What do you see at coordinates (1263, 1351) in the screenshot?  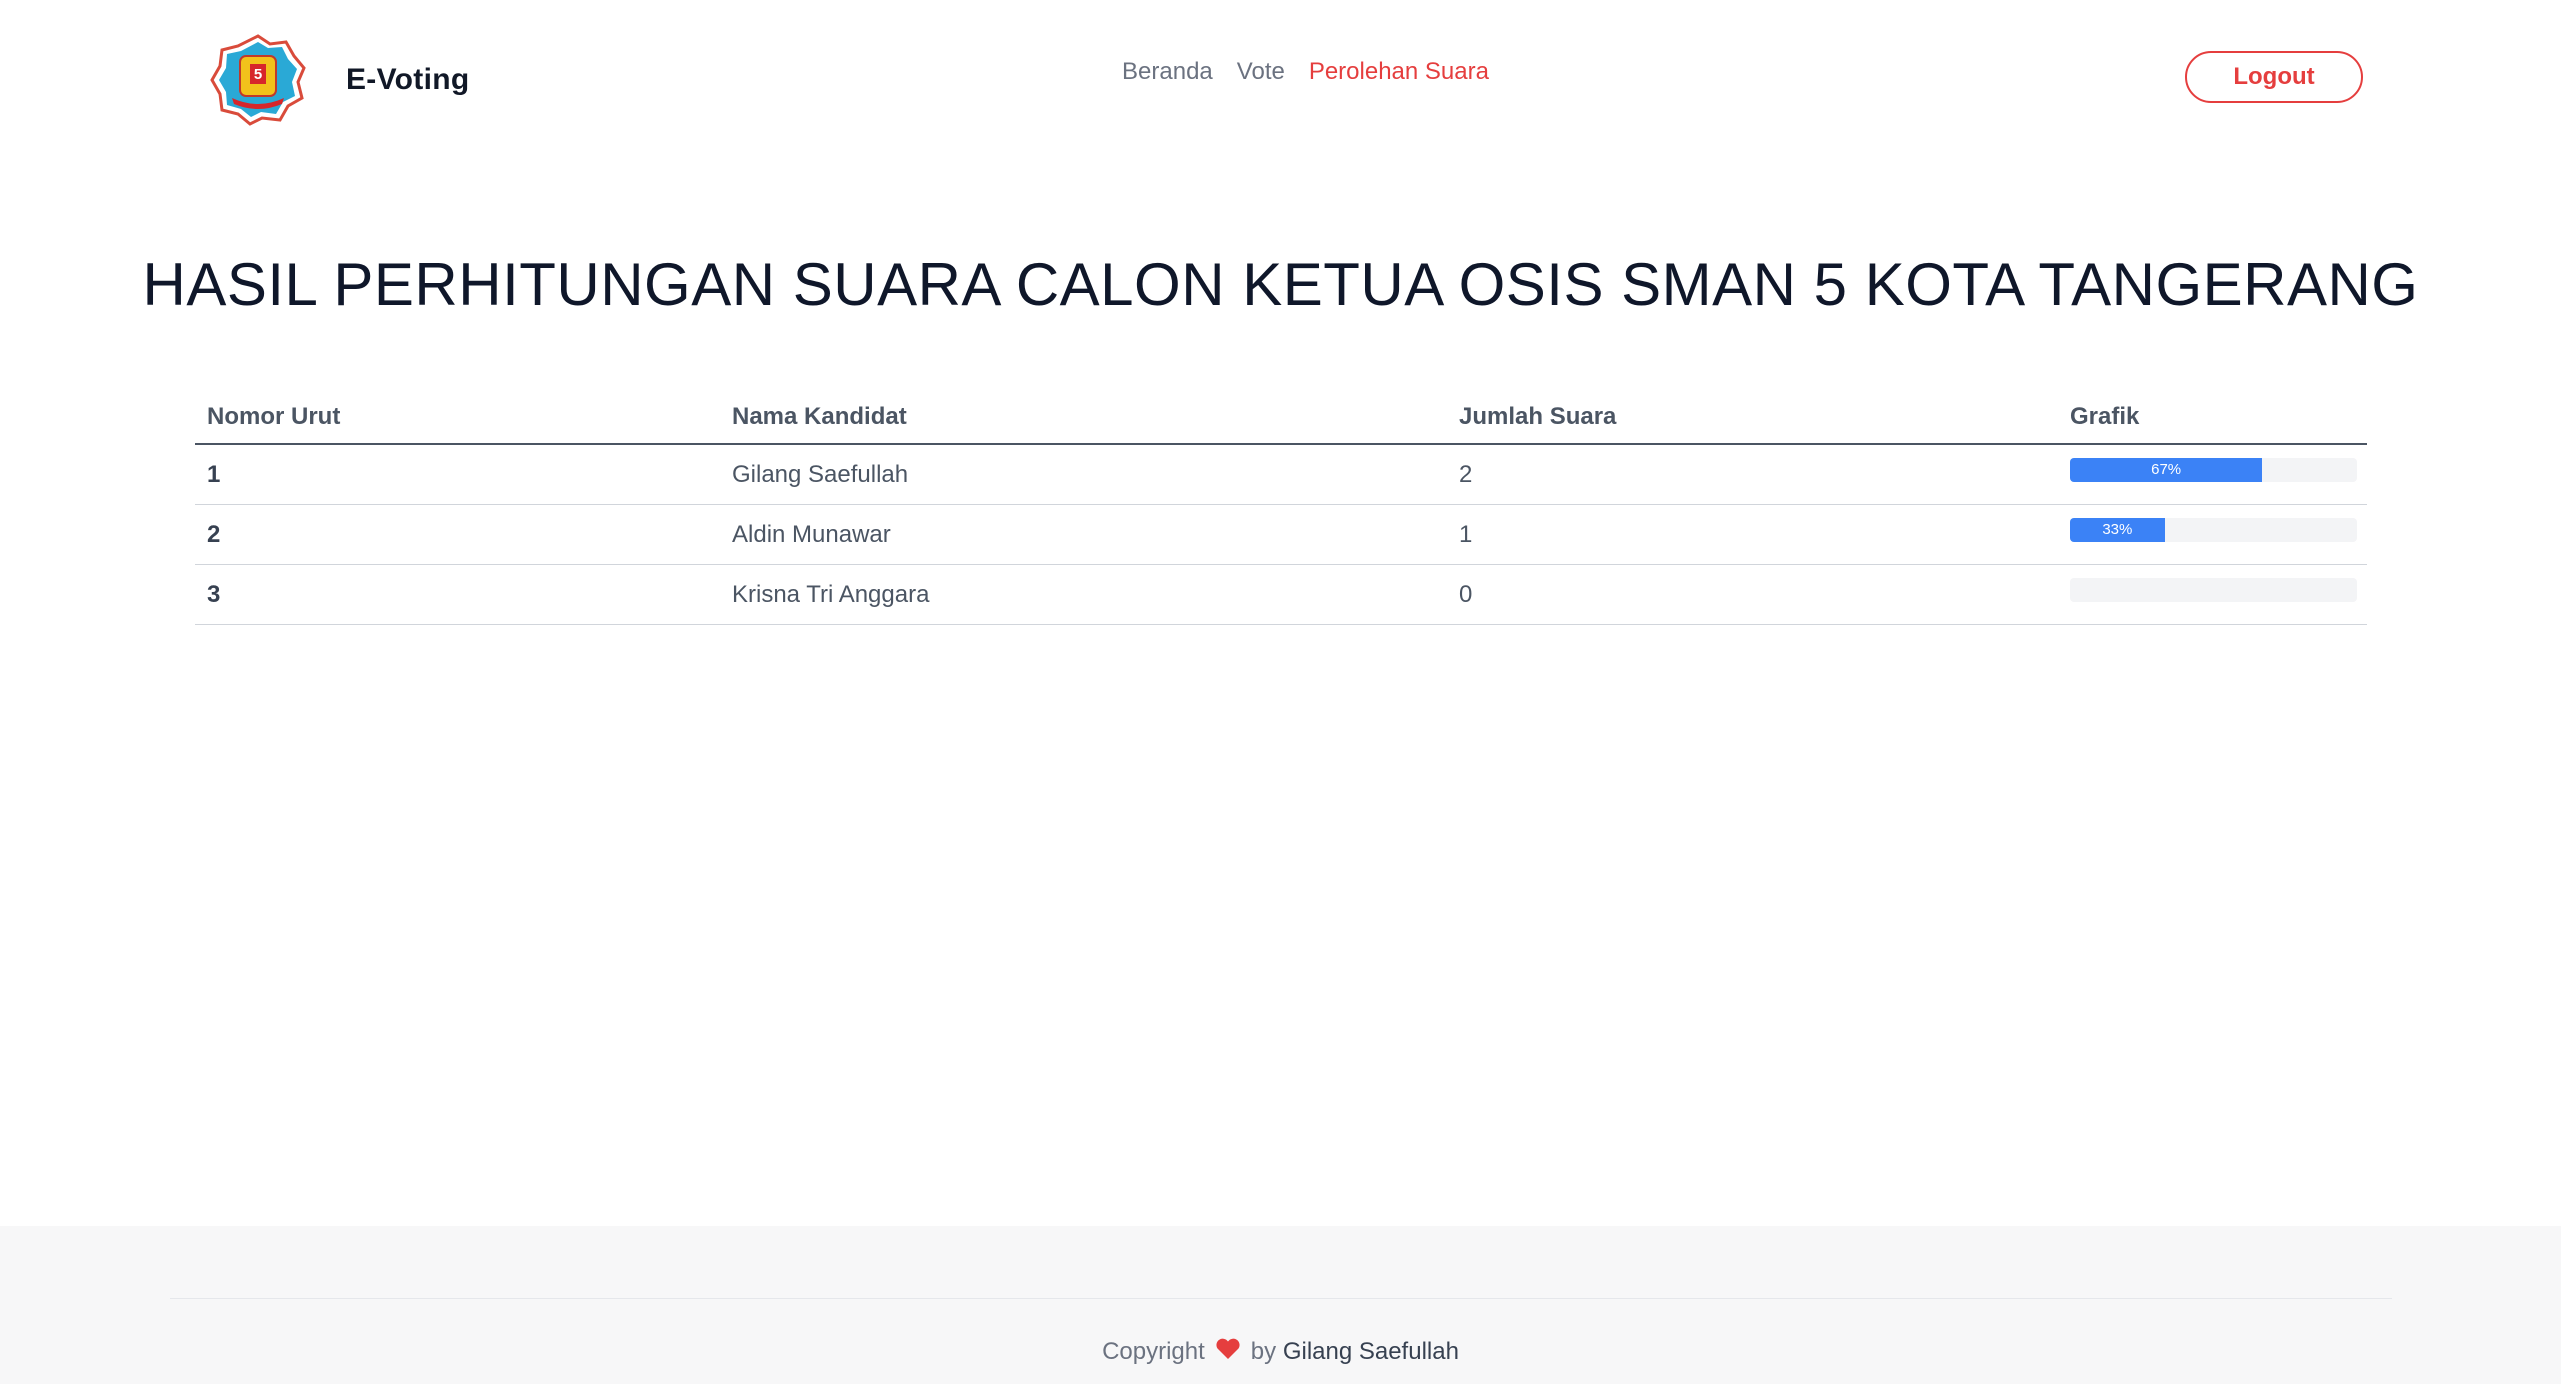 I see `by-text: by` at bounding box center [1263, 1351].